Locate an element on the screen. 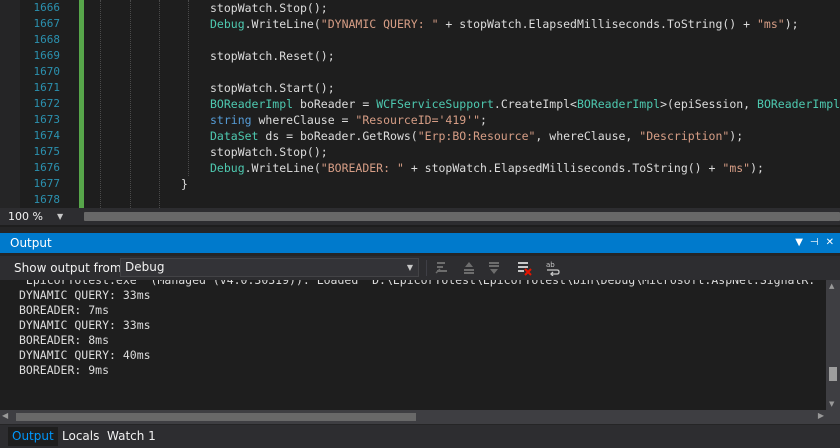  code-token: "Erp:BO:Resource" is located at coordinates (476, 136).